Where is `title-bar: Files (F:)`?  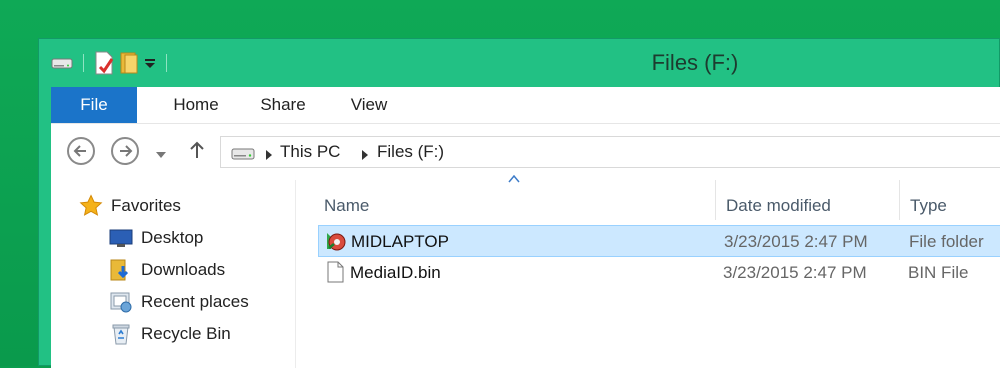 title-bar: Files (F:) is located at coordinates (519, 62).